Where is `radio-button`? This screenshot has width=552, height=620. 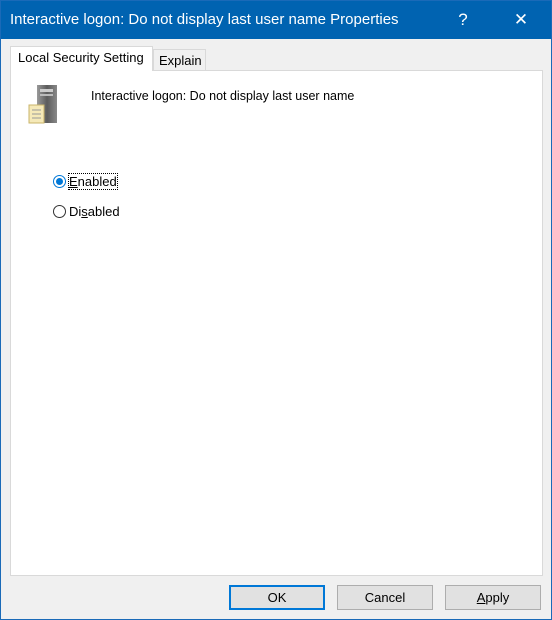
radio-button is located at coordinates (59, 211).